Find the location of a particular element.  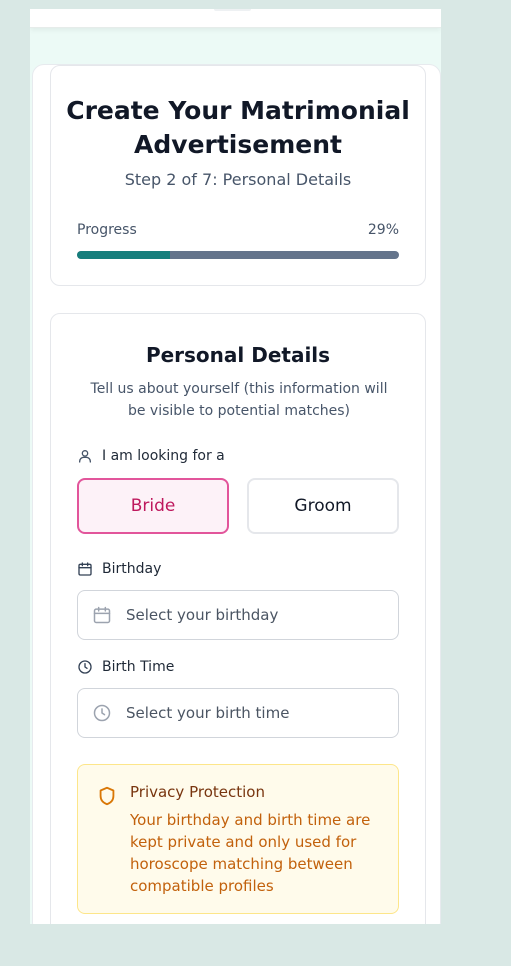

progress-value: 29% is located at coordinates (383, 230).